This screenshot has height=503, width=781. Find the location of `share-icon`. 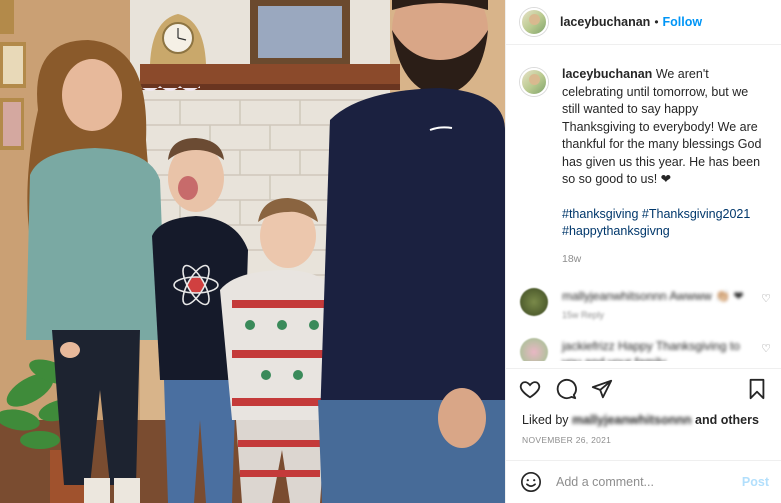

share-icon is located at coordinates (602, 389).